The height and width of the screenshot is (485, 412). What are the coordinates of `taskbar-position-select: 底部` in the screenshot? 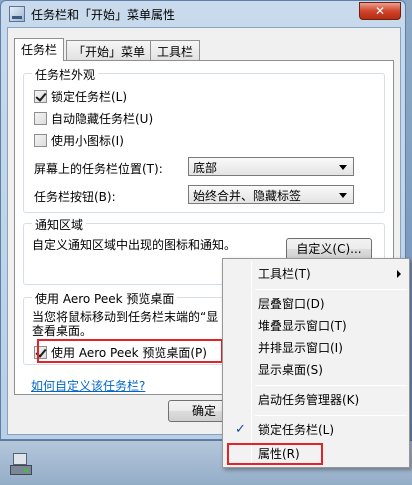 It's located at (271, 166).